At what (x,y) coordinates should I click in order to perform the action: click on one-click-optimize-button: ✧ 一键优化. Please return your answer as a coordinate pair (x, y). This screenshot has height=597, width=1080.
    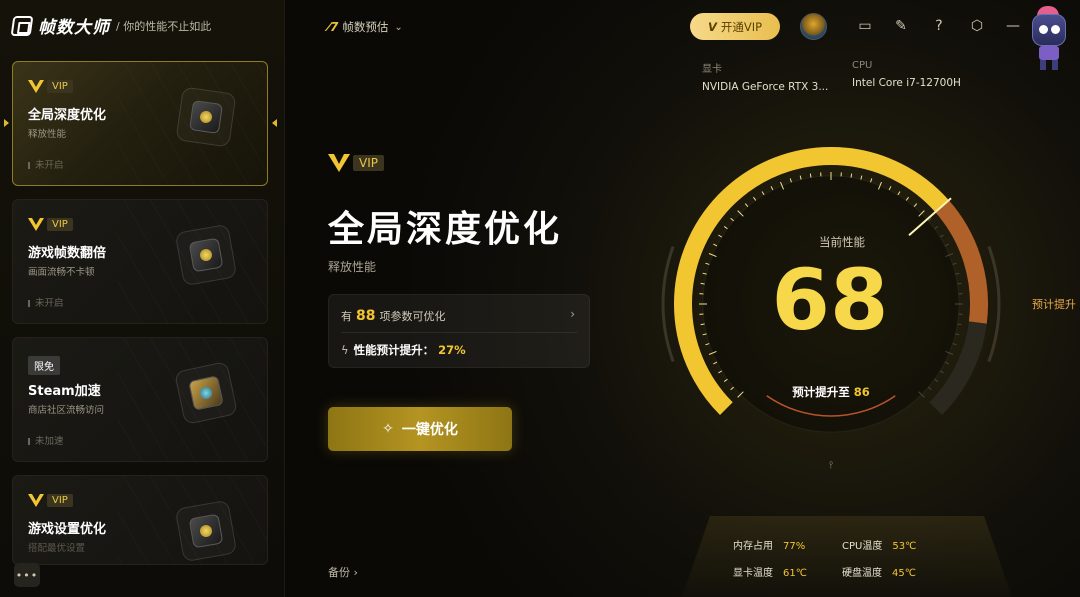
    Looking at the image, I should click on (420, 429).